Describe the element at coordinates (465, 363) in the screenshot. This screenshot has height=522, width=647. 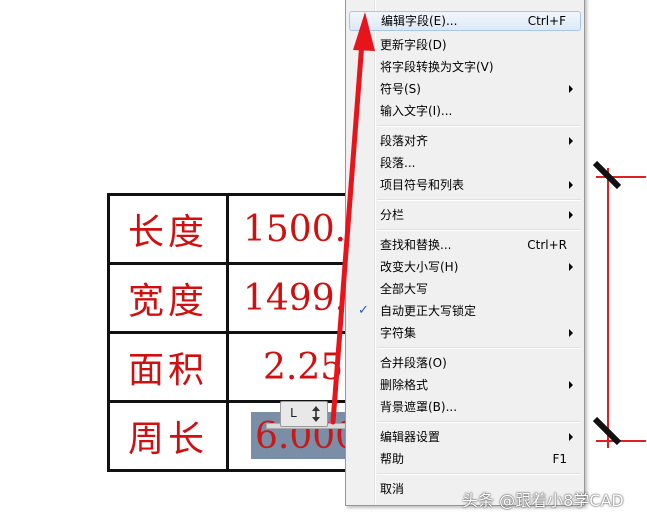
I see `menu-item-combine-paragraphs: 合并段落(O)` at that location.